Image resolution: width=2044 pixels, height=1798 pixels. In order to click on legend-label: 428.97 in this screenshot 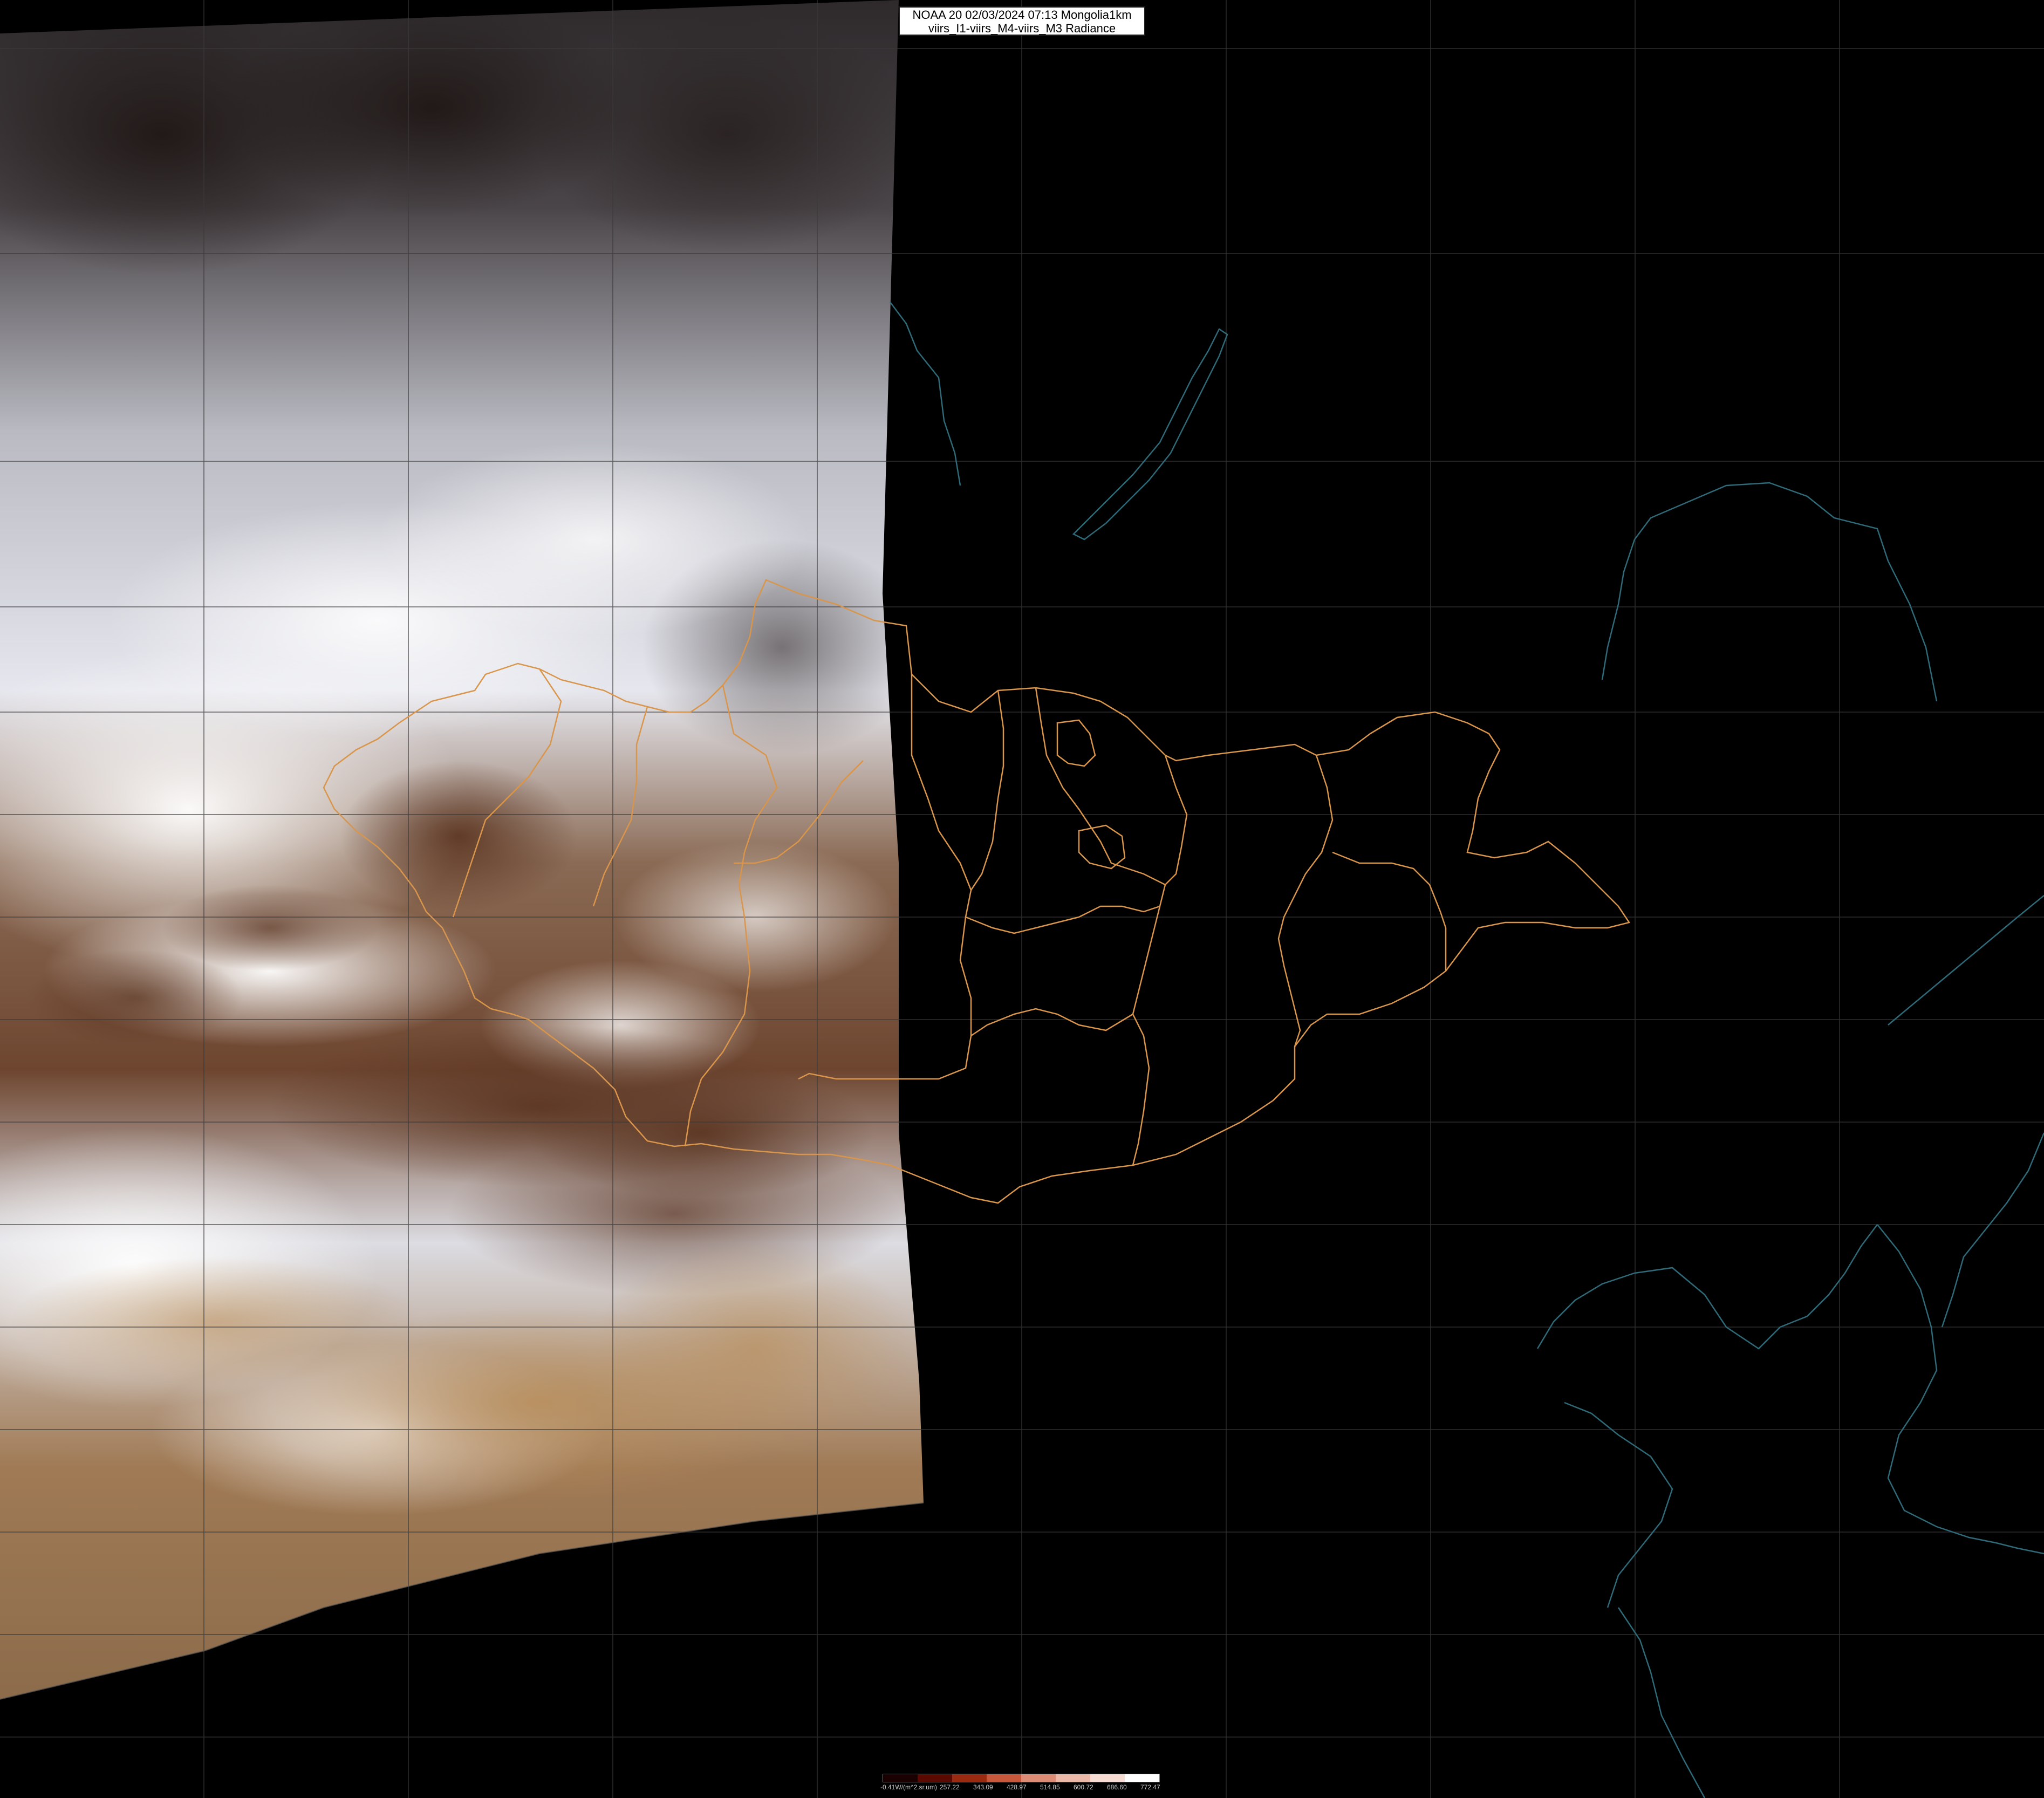, I will do `click(1017, 1787)`.